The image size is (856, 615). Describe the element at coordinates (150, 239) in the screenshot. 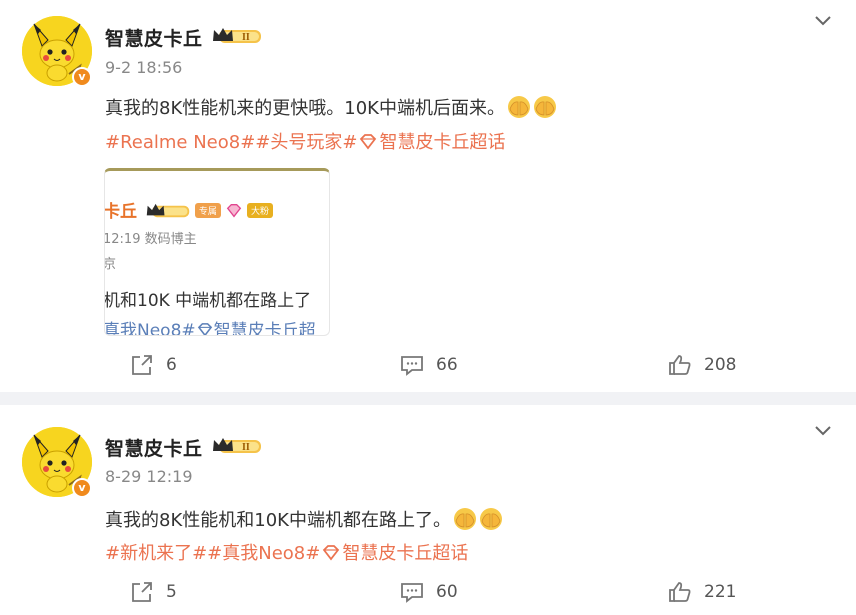

I see `repost-meta: 12:19 数码博主` at that location.